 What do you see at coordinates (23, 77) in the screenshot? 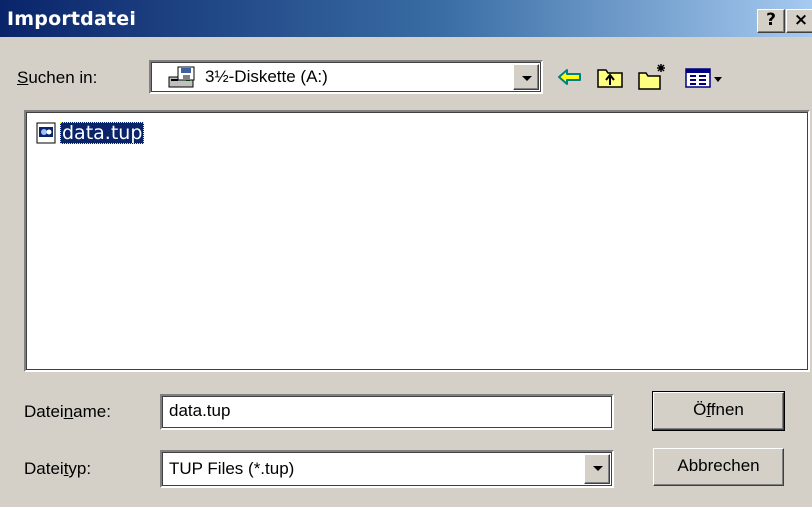
I see `look-in-accelerator: S` at bounding box center [23, 77].